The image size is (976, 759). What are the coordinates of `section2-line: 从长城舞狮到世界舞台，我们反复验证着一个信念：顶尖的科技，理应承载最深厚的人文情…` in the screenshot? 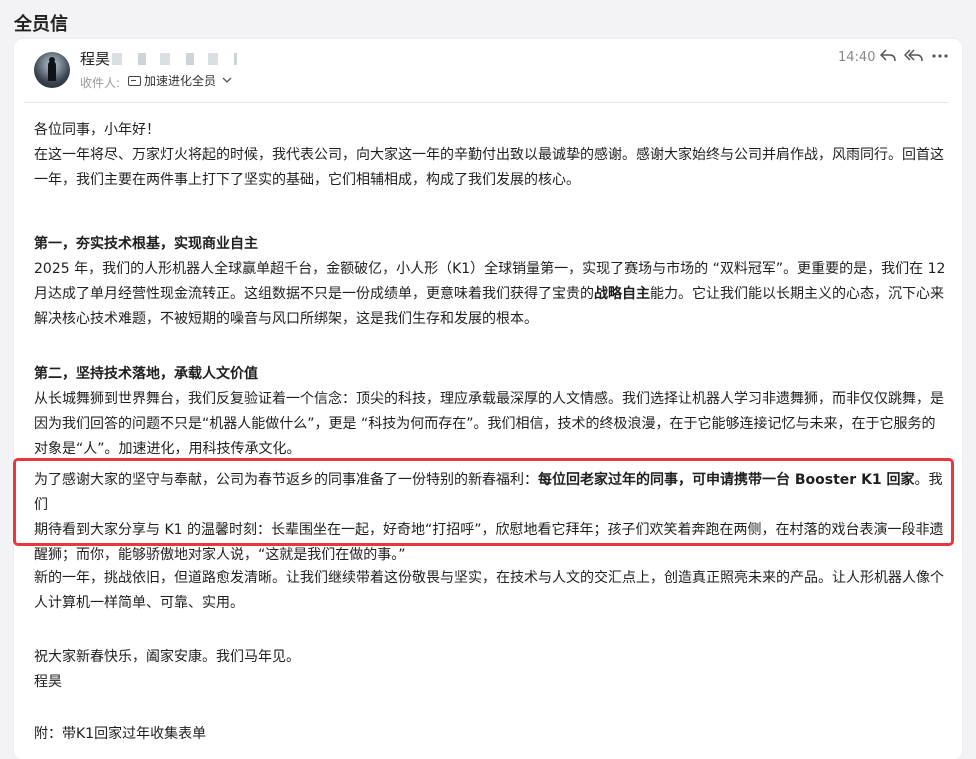 It's located at (489, 399).